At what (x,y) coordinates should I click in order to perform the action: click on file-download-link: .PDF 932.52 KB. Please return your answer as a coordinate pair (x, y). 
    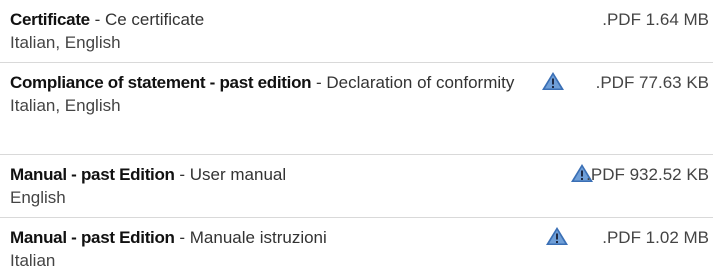
    Looking at the image, I should click on (647, 174).